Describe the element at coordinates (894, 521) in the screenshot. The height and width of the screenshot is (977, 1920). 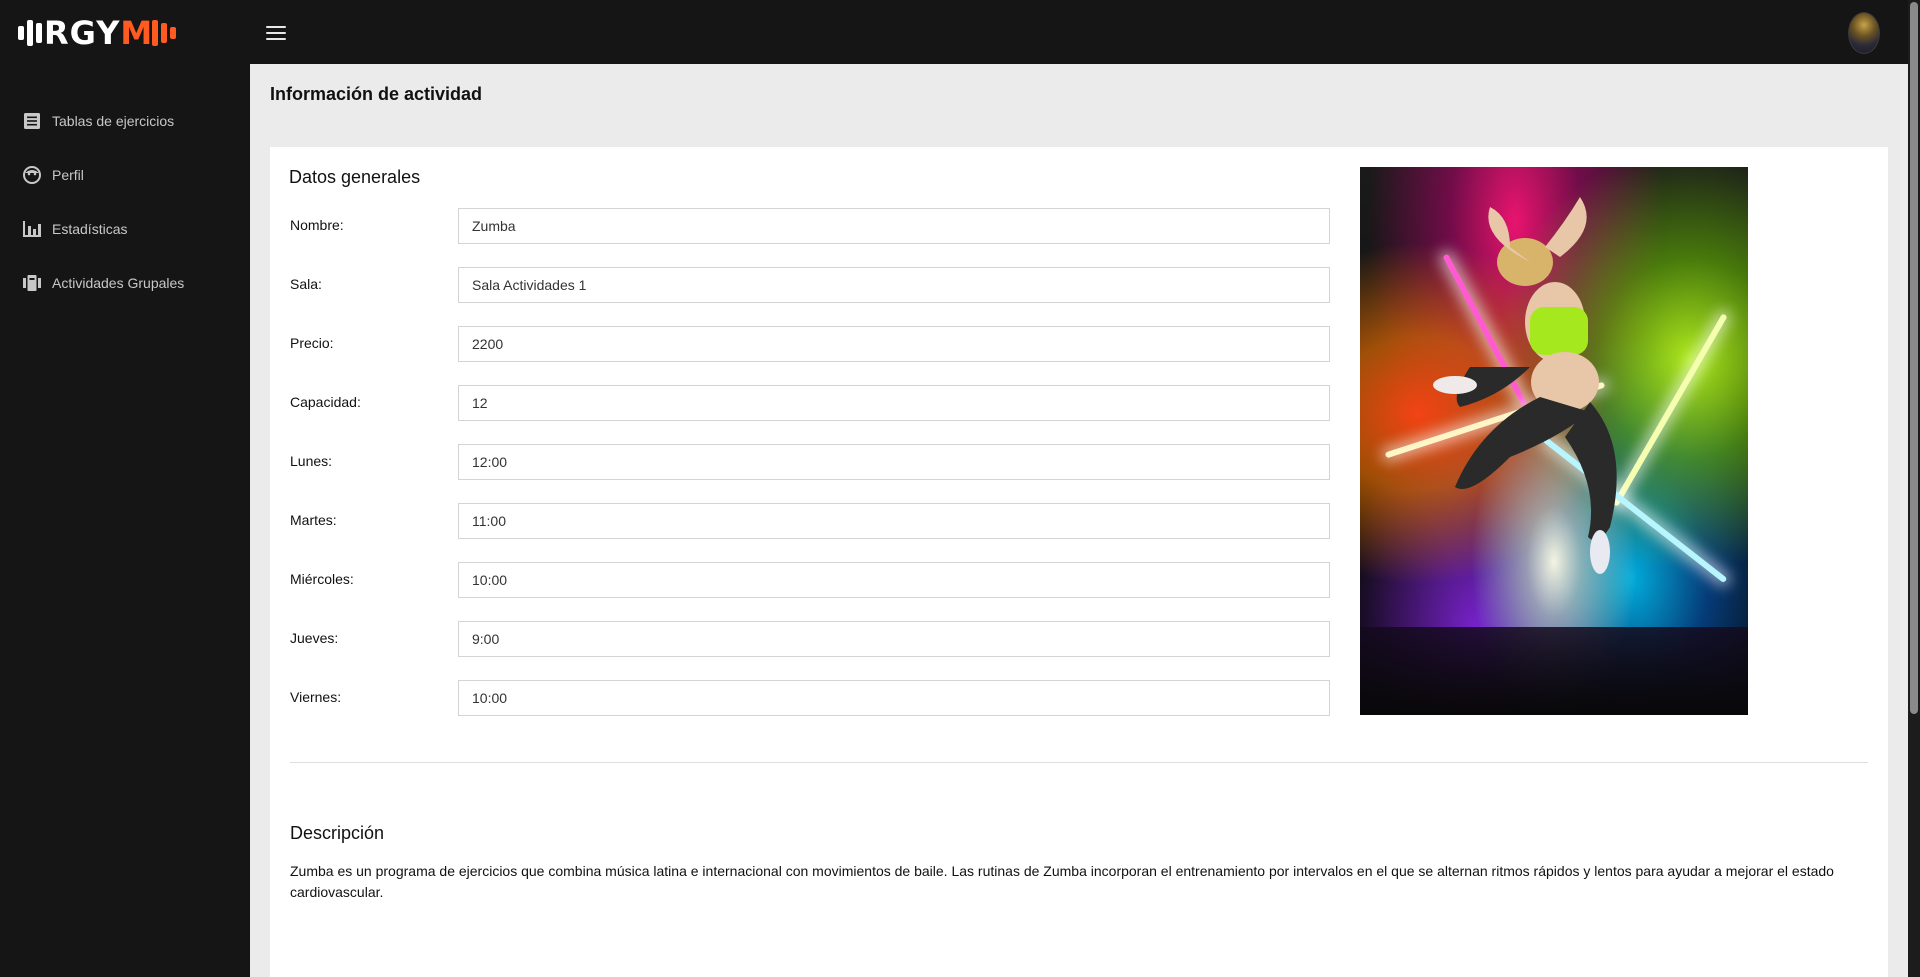
I see `martes-field` at that location.